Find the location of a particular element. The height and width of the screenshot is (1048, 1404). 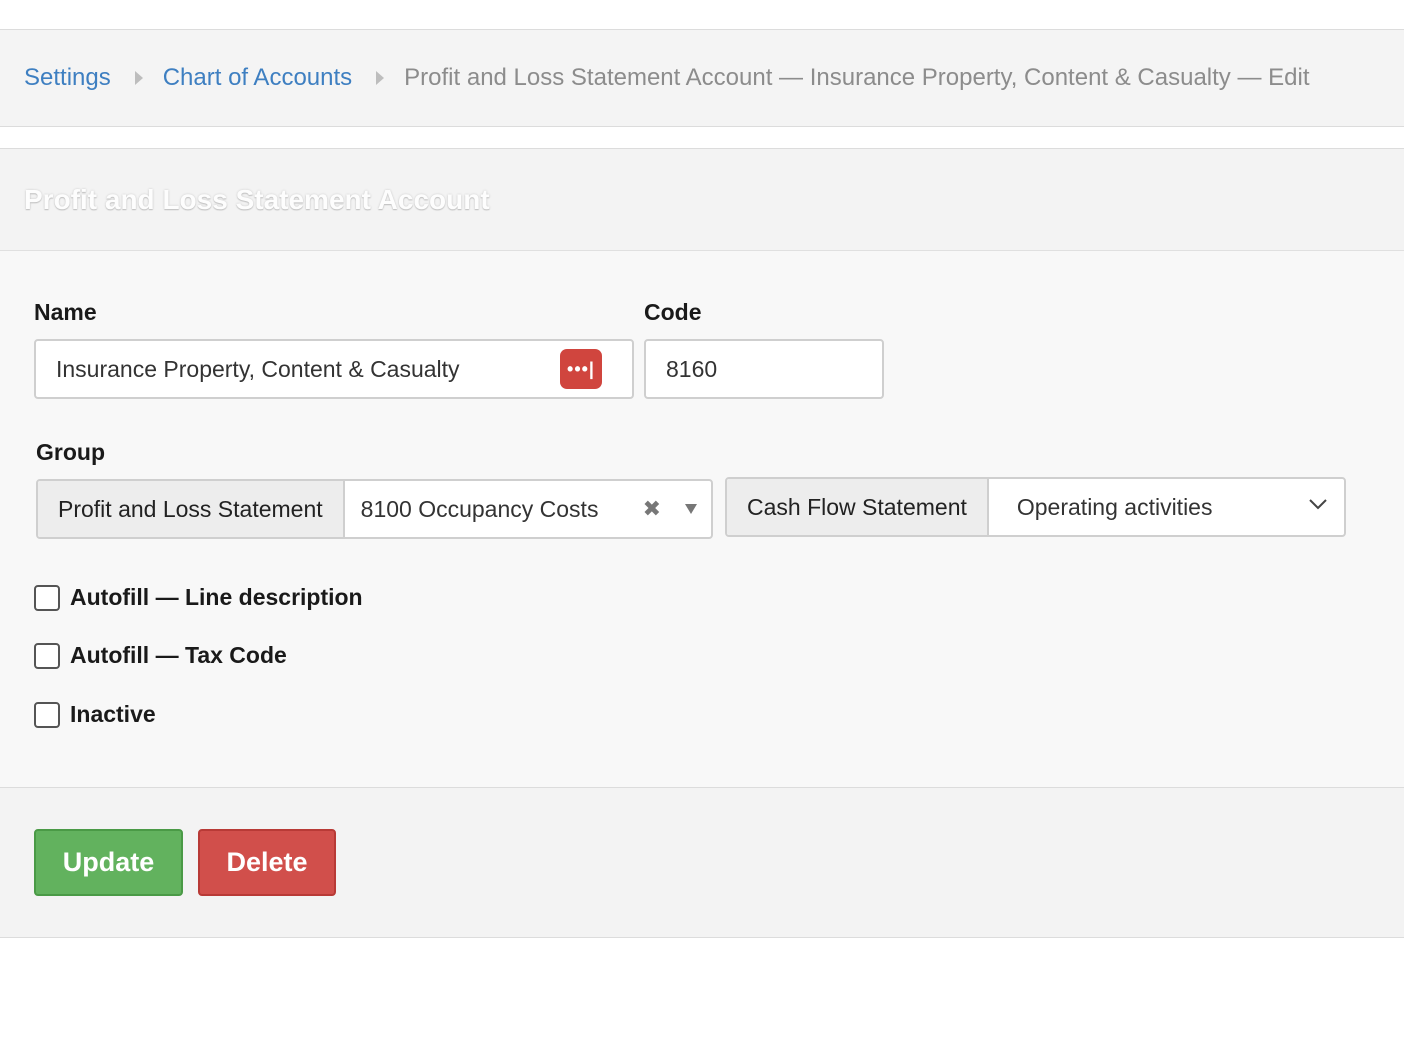

chevron-down-icon is located at coordinates (1318, 504).